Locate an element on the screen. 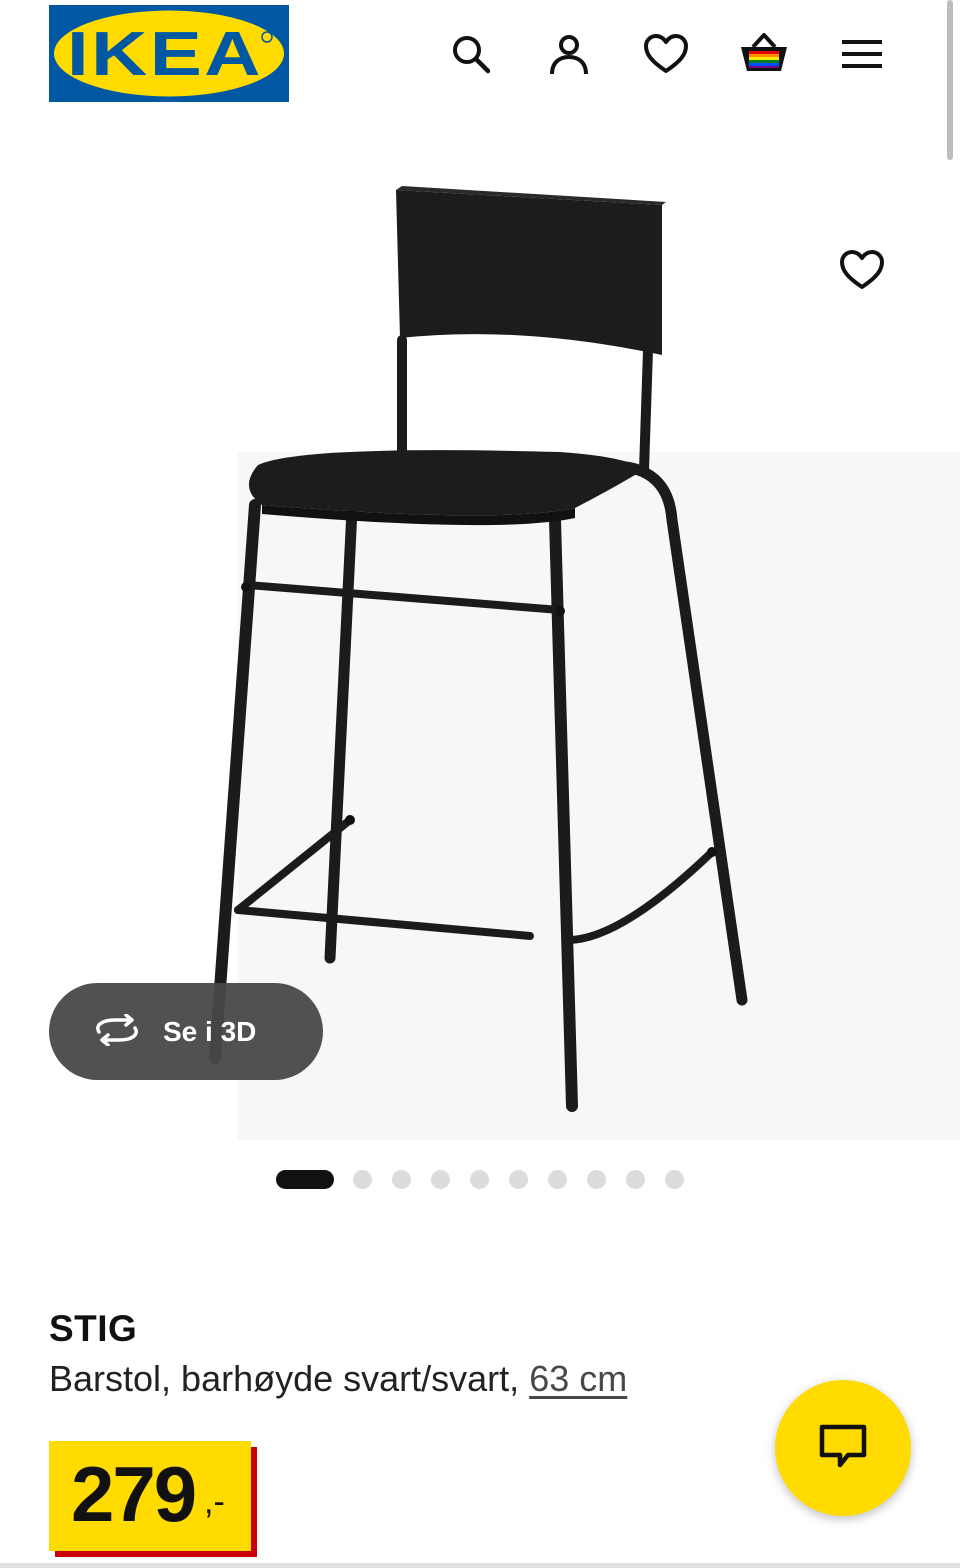 This screenshot has height=1568, width=960. heart-icon is located at coordinates (666, 54).